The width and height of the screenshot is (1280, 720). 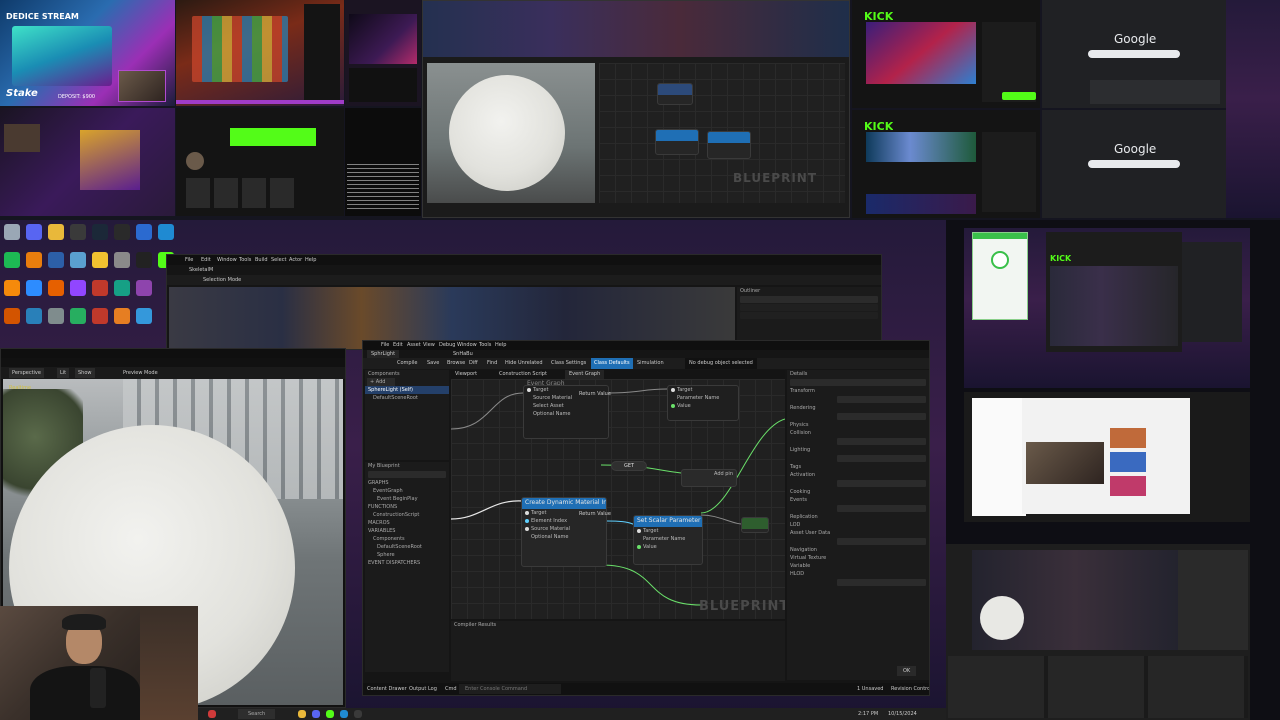 What do you see at coordinates (1107, 308) in the screenshot?
I see `right-panel-1: KICK` at bounding box center [1107, 308].